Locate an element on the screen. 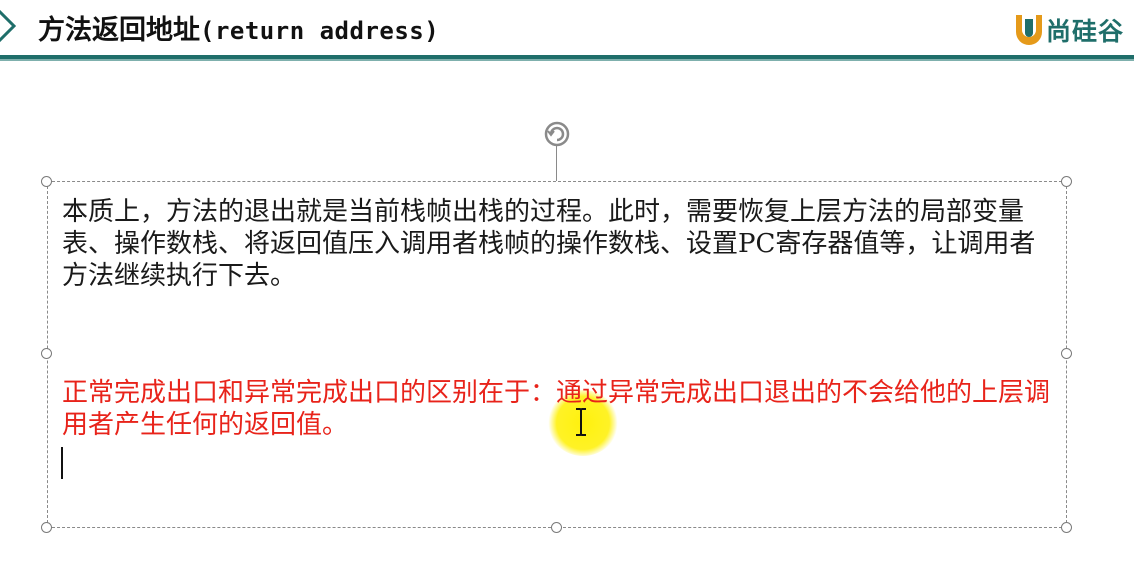 The height and width of the screenshot is (571, 1134). slide-title-chinese: 方法返回地址 is located at coordinates (119, 30).